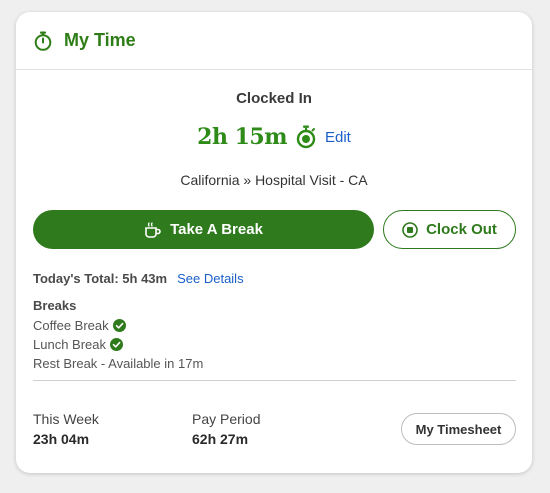  Describe the element at coordinates (274, 41) in the screenshot. I see `card-header: My Time` at that location.